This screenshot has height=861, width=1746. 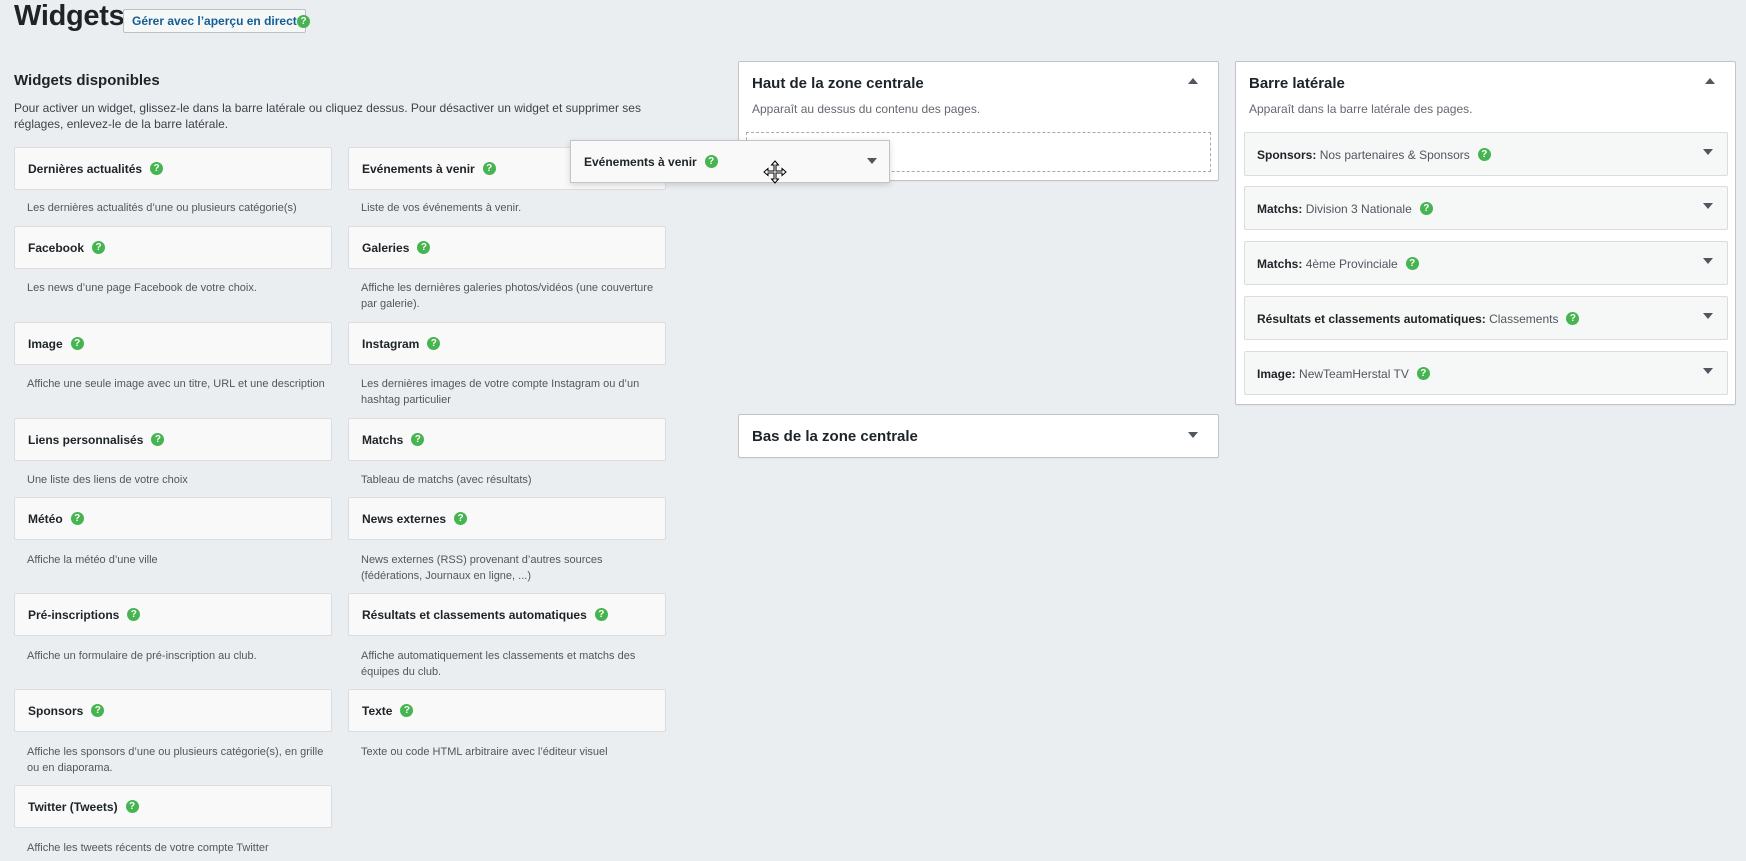 What do you see at coordinates (86, 440) in the screenshot?
I see `widget-label: Liens personnalisés` at bounding box center [86, 440].